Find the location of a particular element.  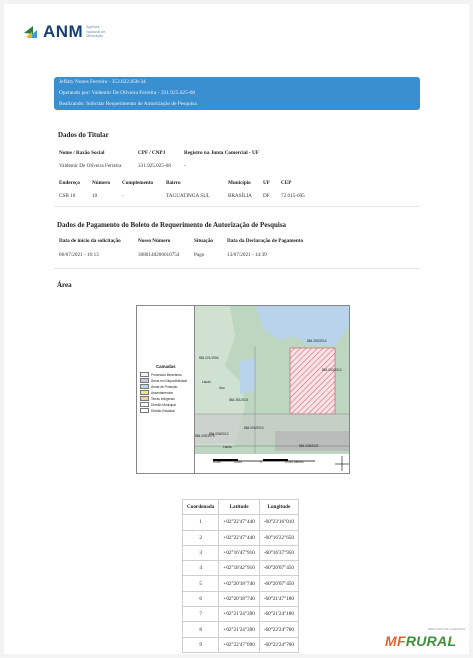

value-numero: 10 is located at coordinates (95, 196).